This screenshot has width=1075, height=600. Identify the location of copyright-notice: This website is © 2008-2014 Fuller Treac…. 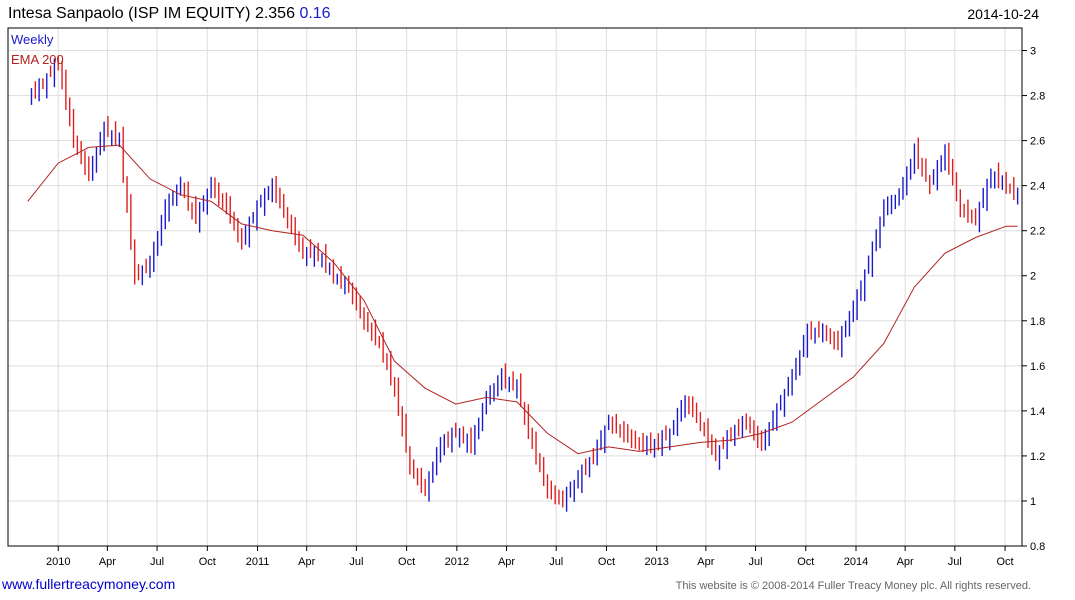
(853, 586).